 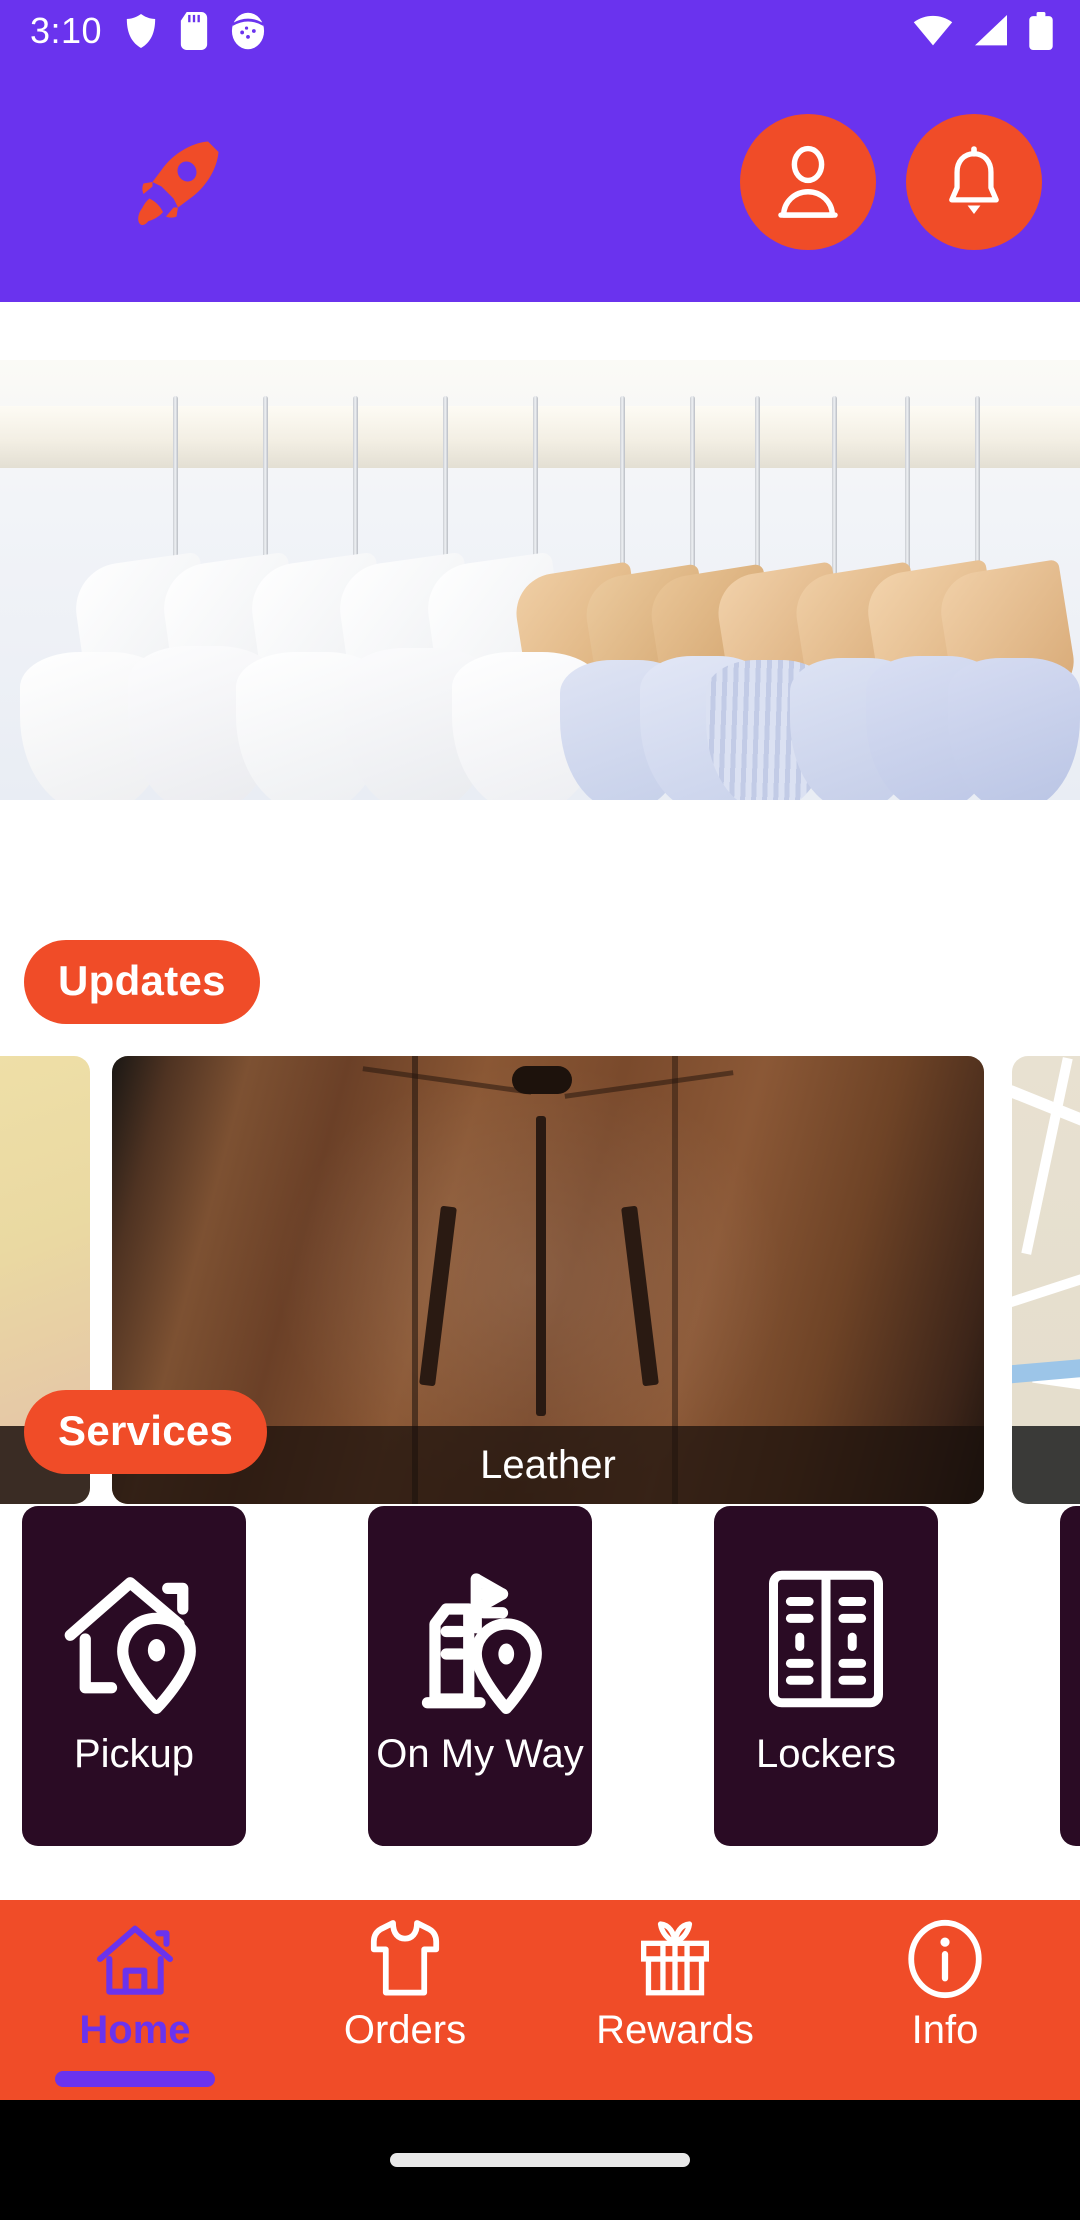 What do you see at coordinates (1070, 1676) in the screenshot?
I see `service-card-next` at bounding box center [1070, 1676].